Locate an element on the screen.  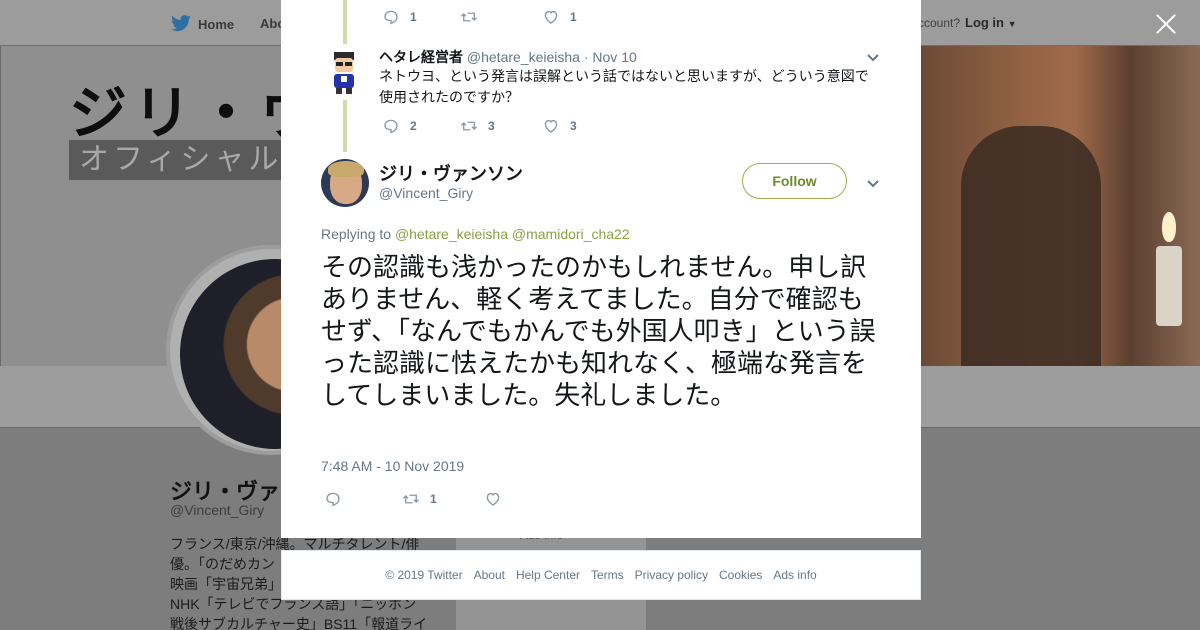
tweet-timestamp: 7:48 AM - 10 Nov 2019 is located at coordinates (392, 466).